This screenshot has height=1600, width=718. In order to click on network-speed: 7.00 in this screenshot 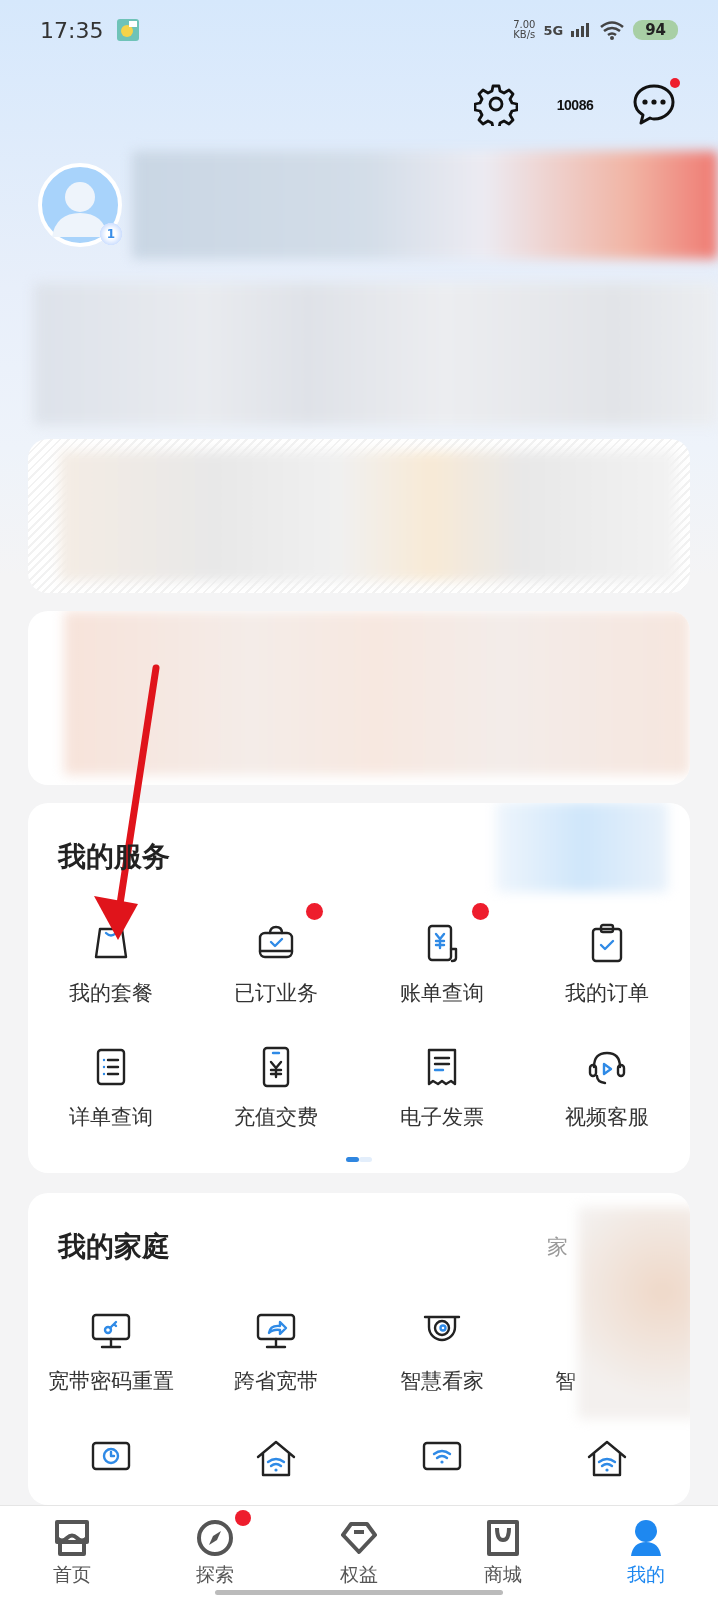, I will do `click(524, 25)`.